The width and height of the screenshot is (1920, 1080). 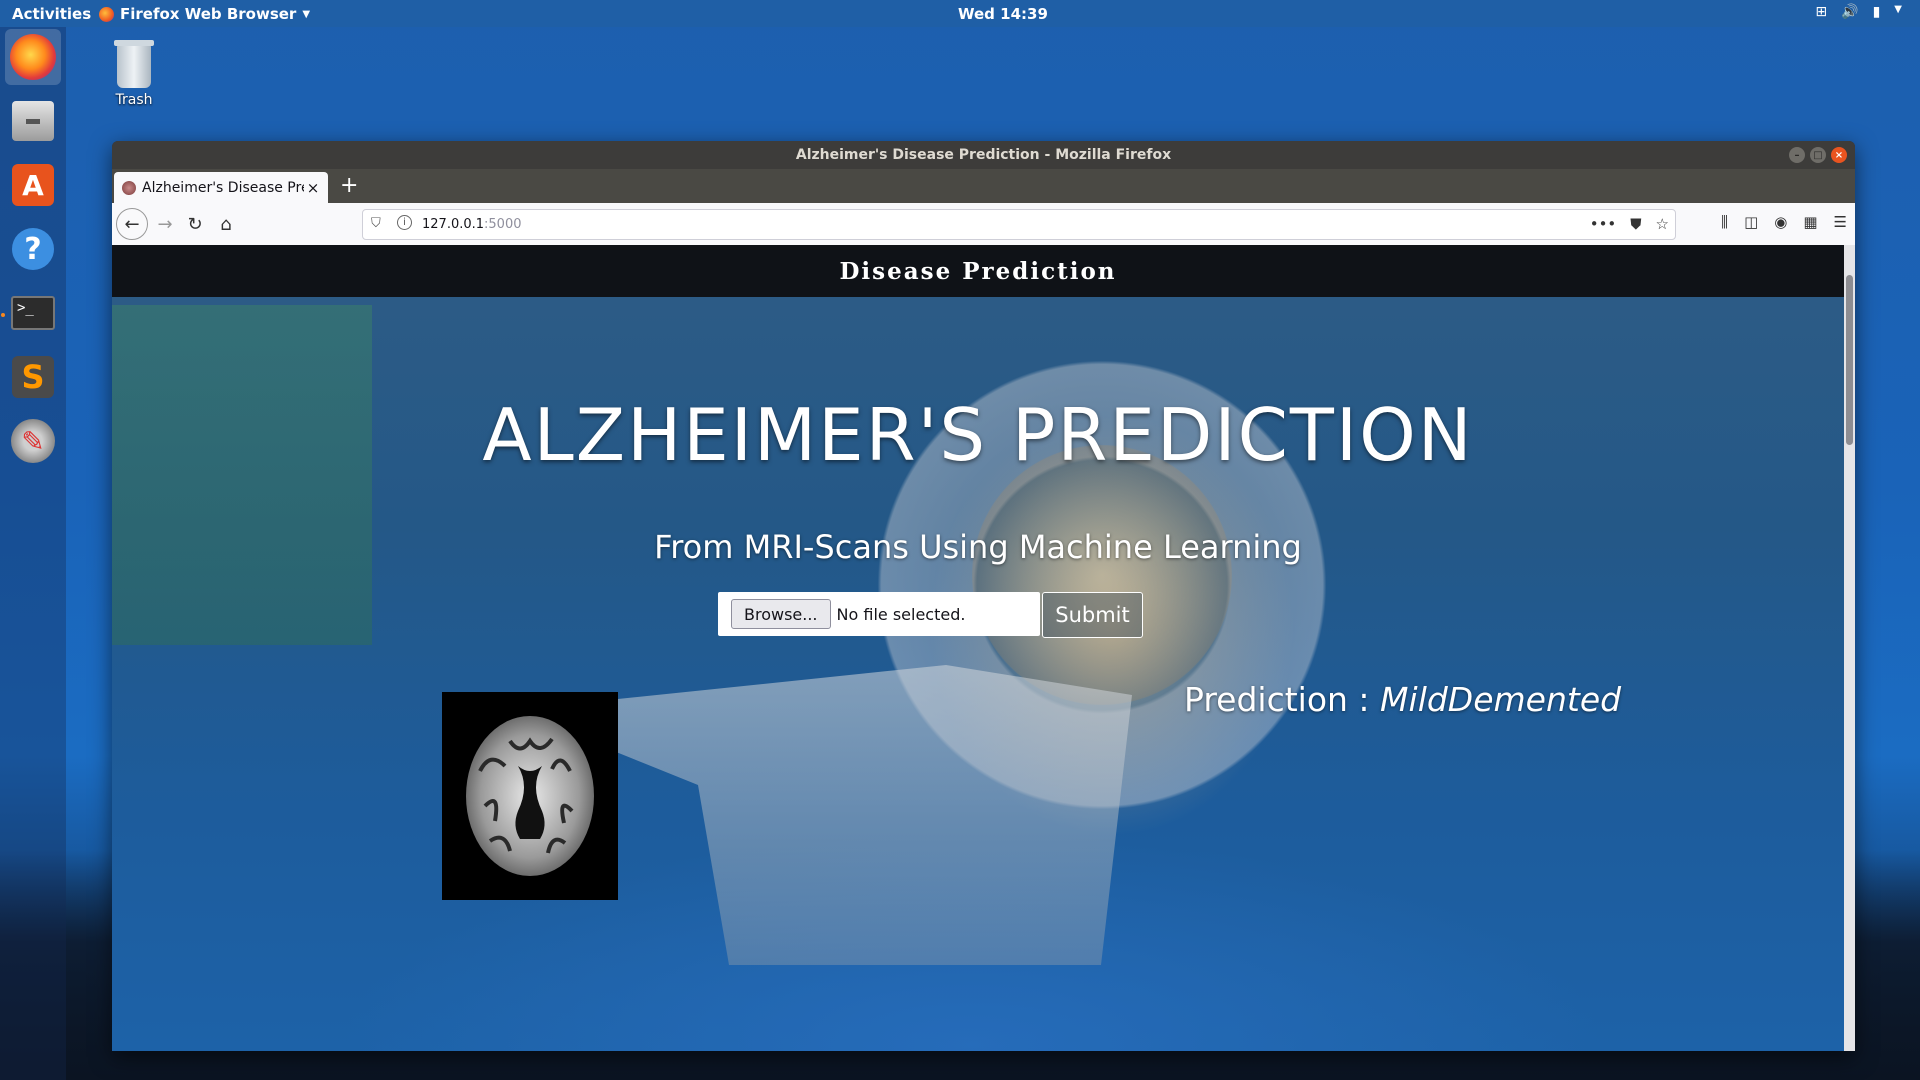 What do you see at coordinates (1849, 12) in the screenshot?
I see `volume-icon: 🔊` at bounding box center [1849, 12].